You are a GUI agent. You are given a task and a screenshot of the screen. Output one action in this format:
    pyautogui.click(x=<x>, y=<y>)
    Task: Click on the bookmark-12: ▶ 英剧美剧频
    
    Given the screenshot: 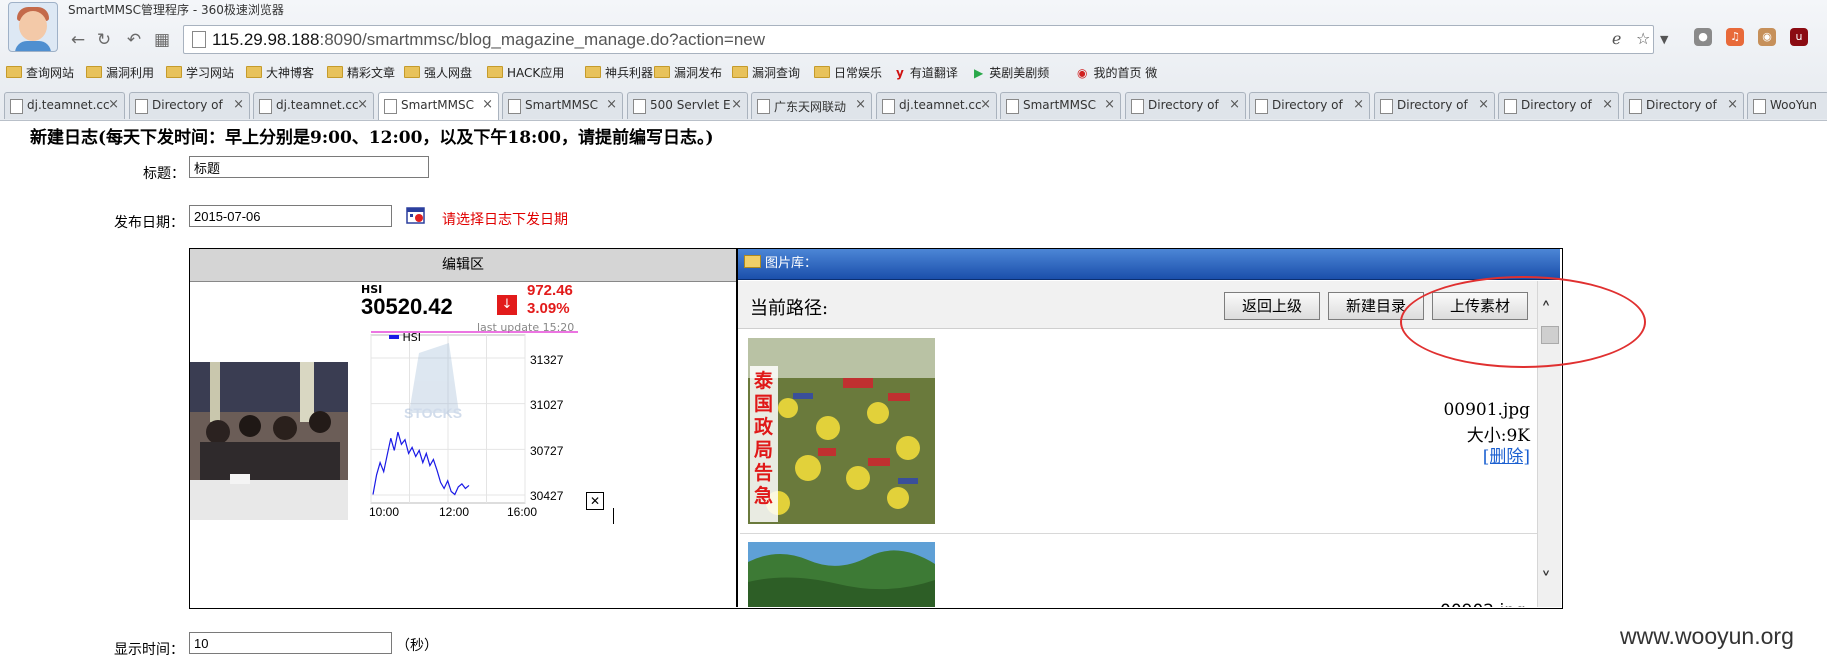 What is the action you would take?
    pyautogui.click(x=1011, y=72)
    